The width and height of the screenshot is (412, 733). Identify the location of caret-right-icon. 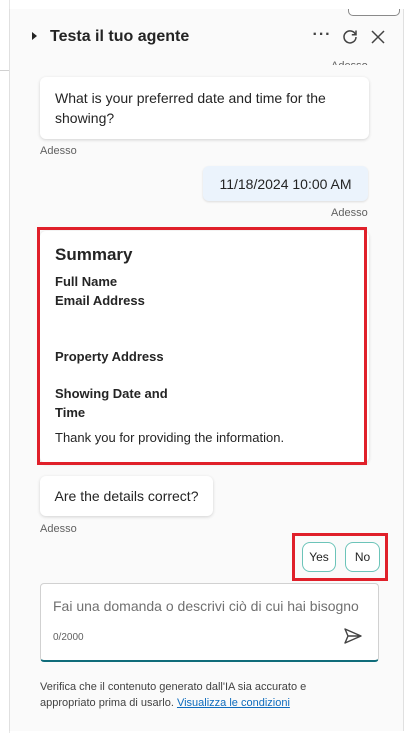
(34, 36).